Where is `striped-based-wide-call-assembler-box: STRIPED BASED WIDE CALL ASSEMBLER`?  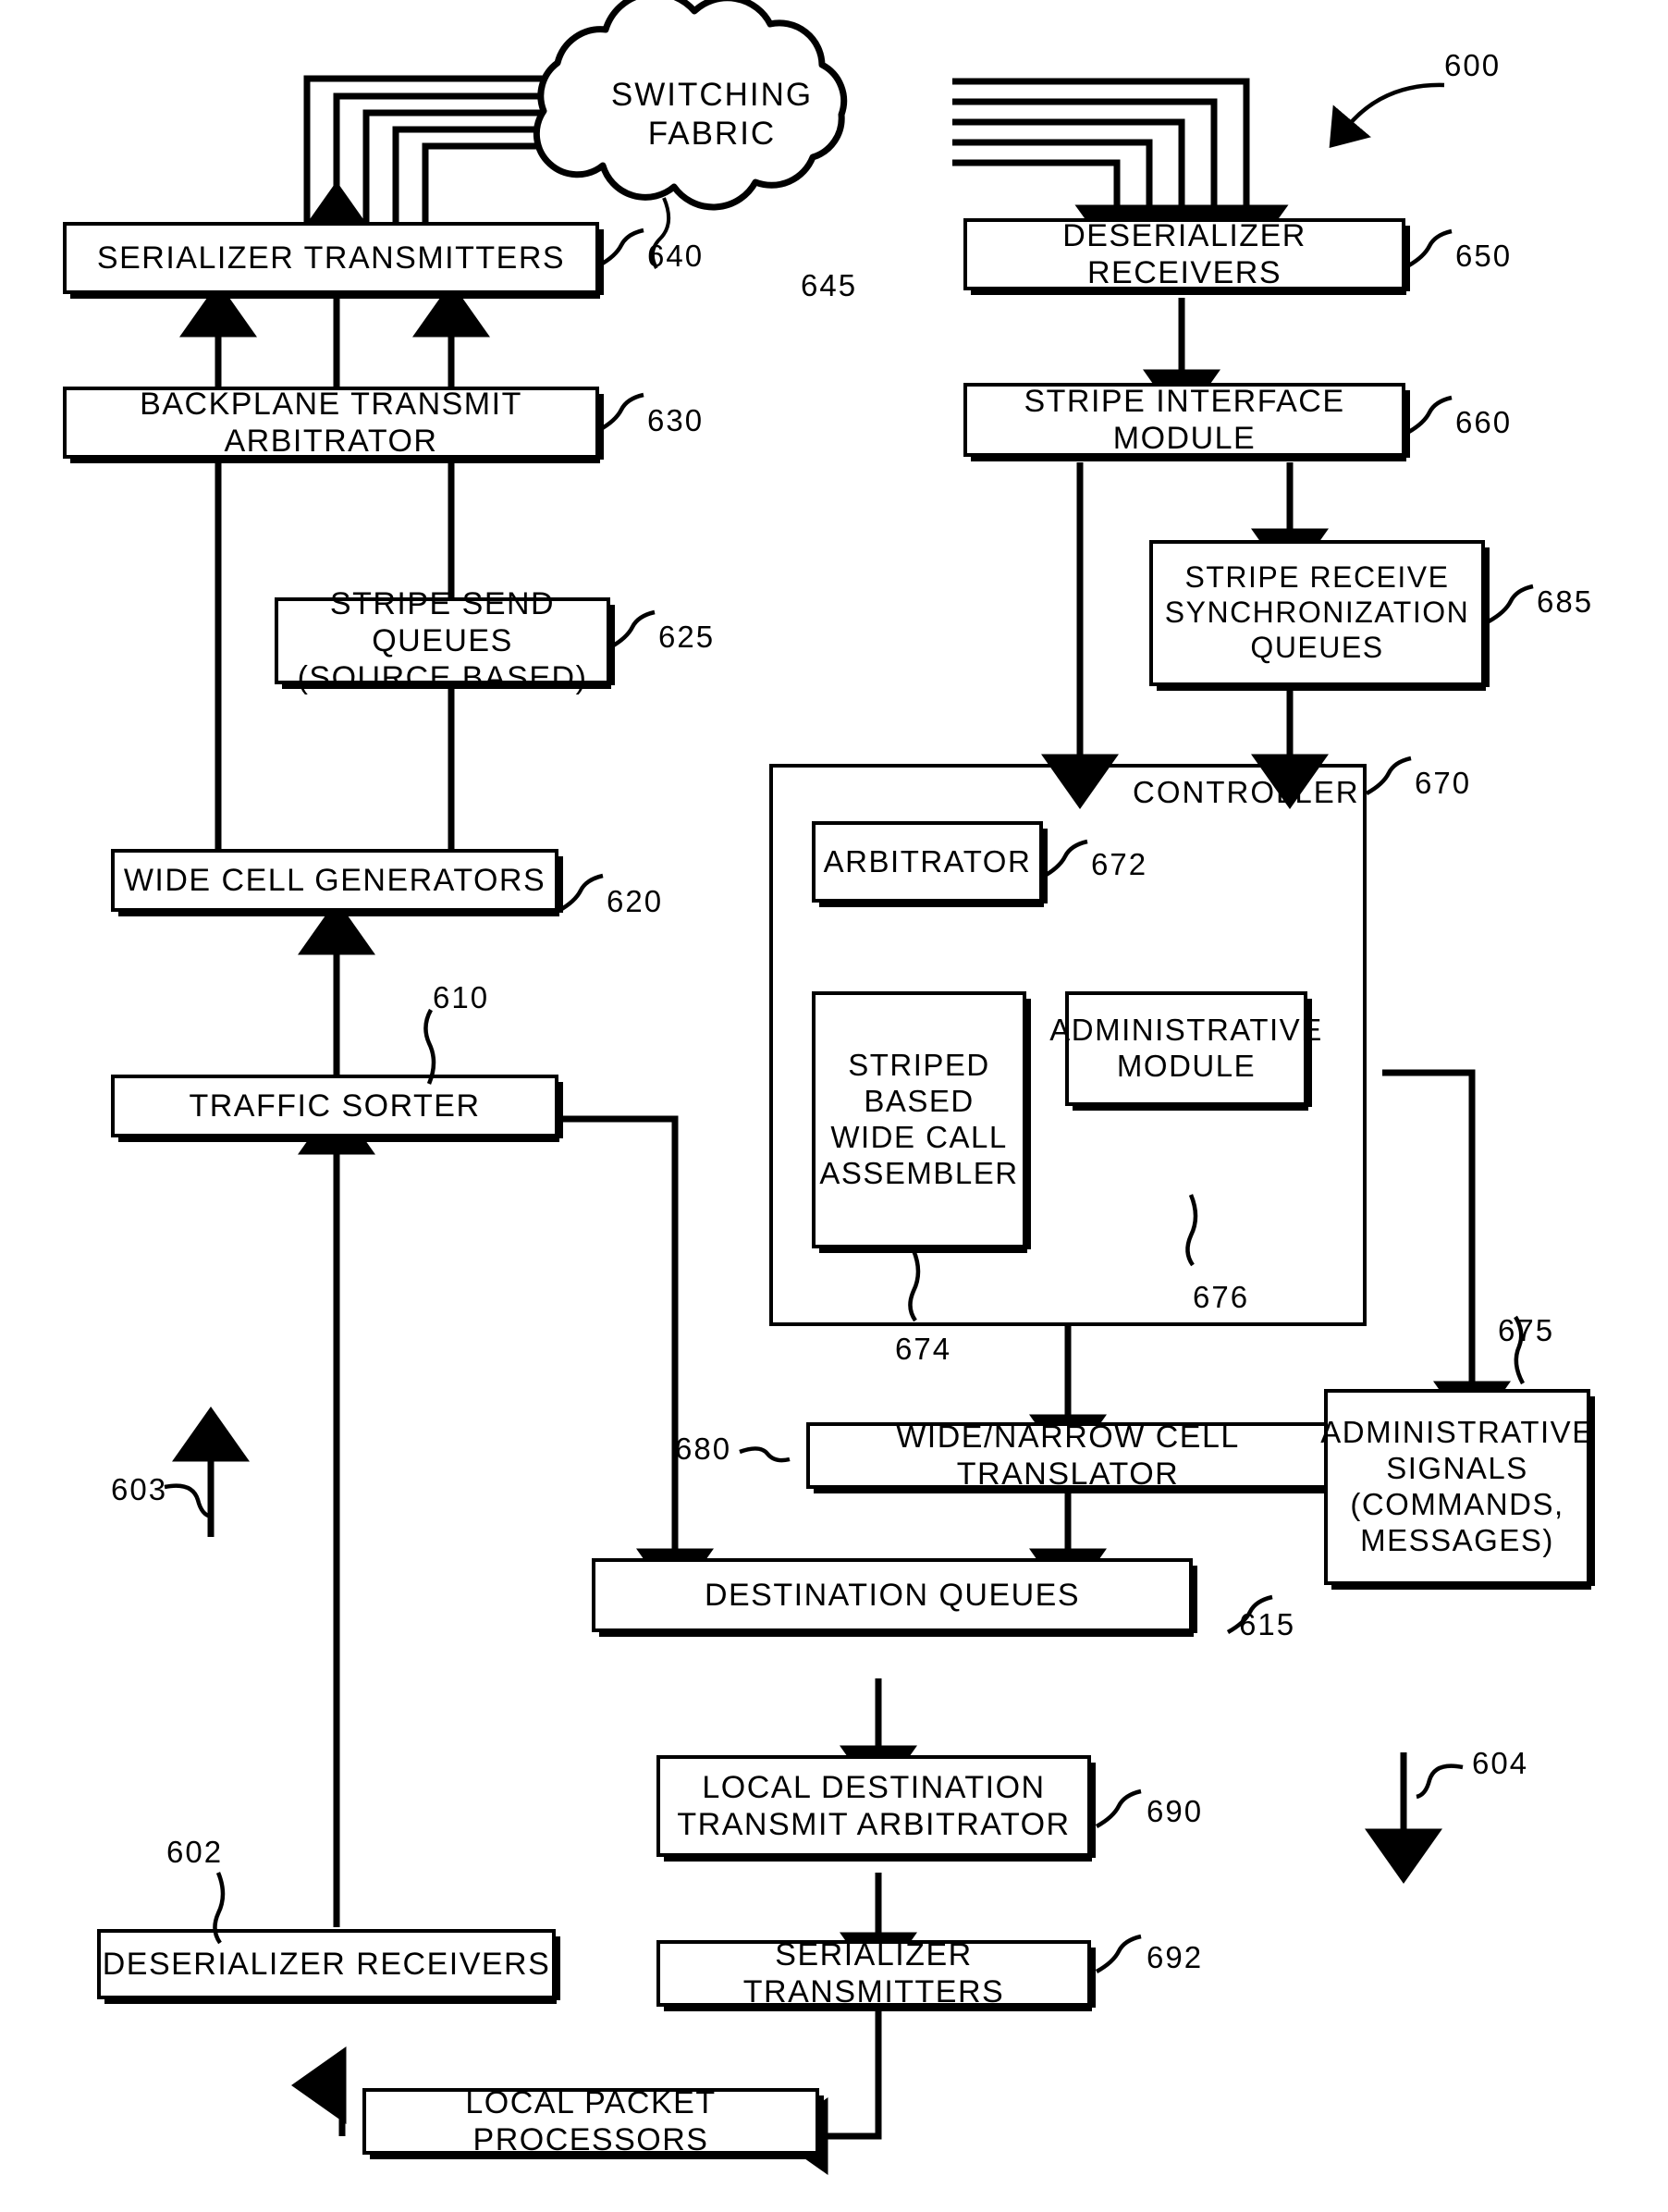
striped-based-wide-call-assembler-box: STRIPED BASED WIDE CALL ASSEMBLER is located at coordinates (921, 1122).